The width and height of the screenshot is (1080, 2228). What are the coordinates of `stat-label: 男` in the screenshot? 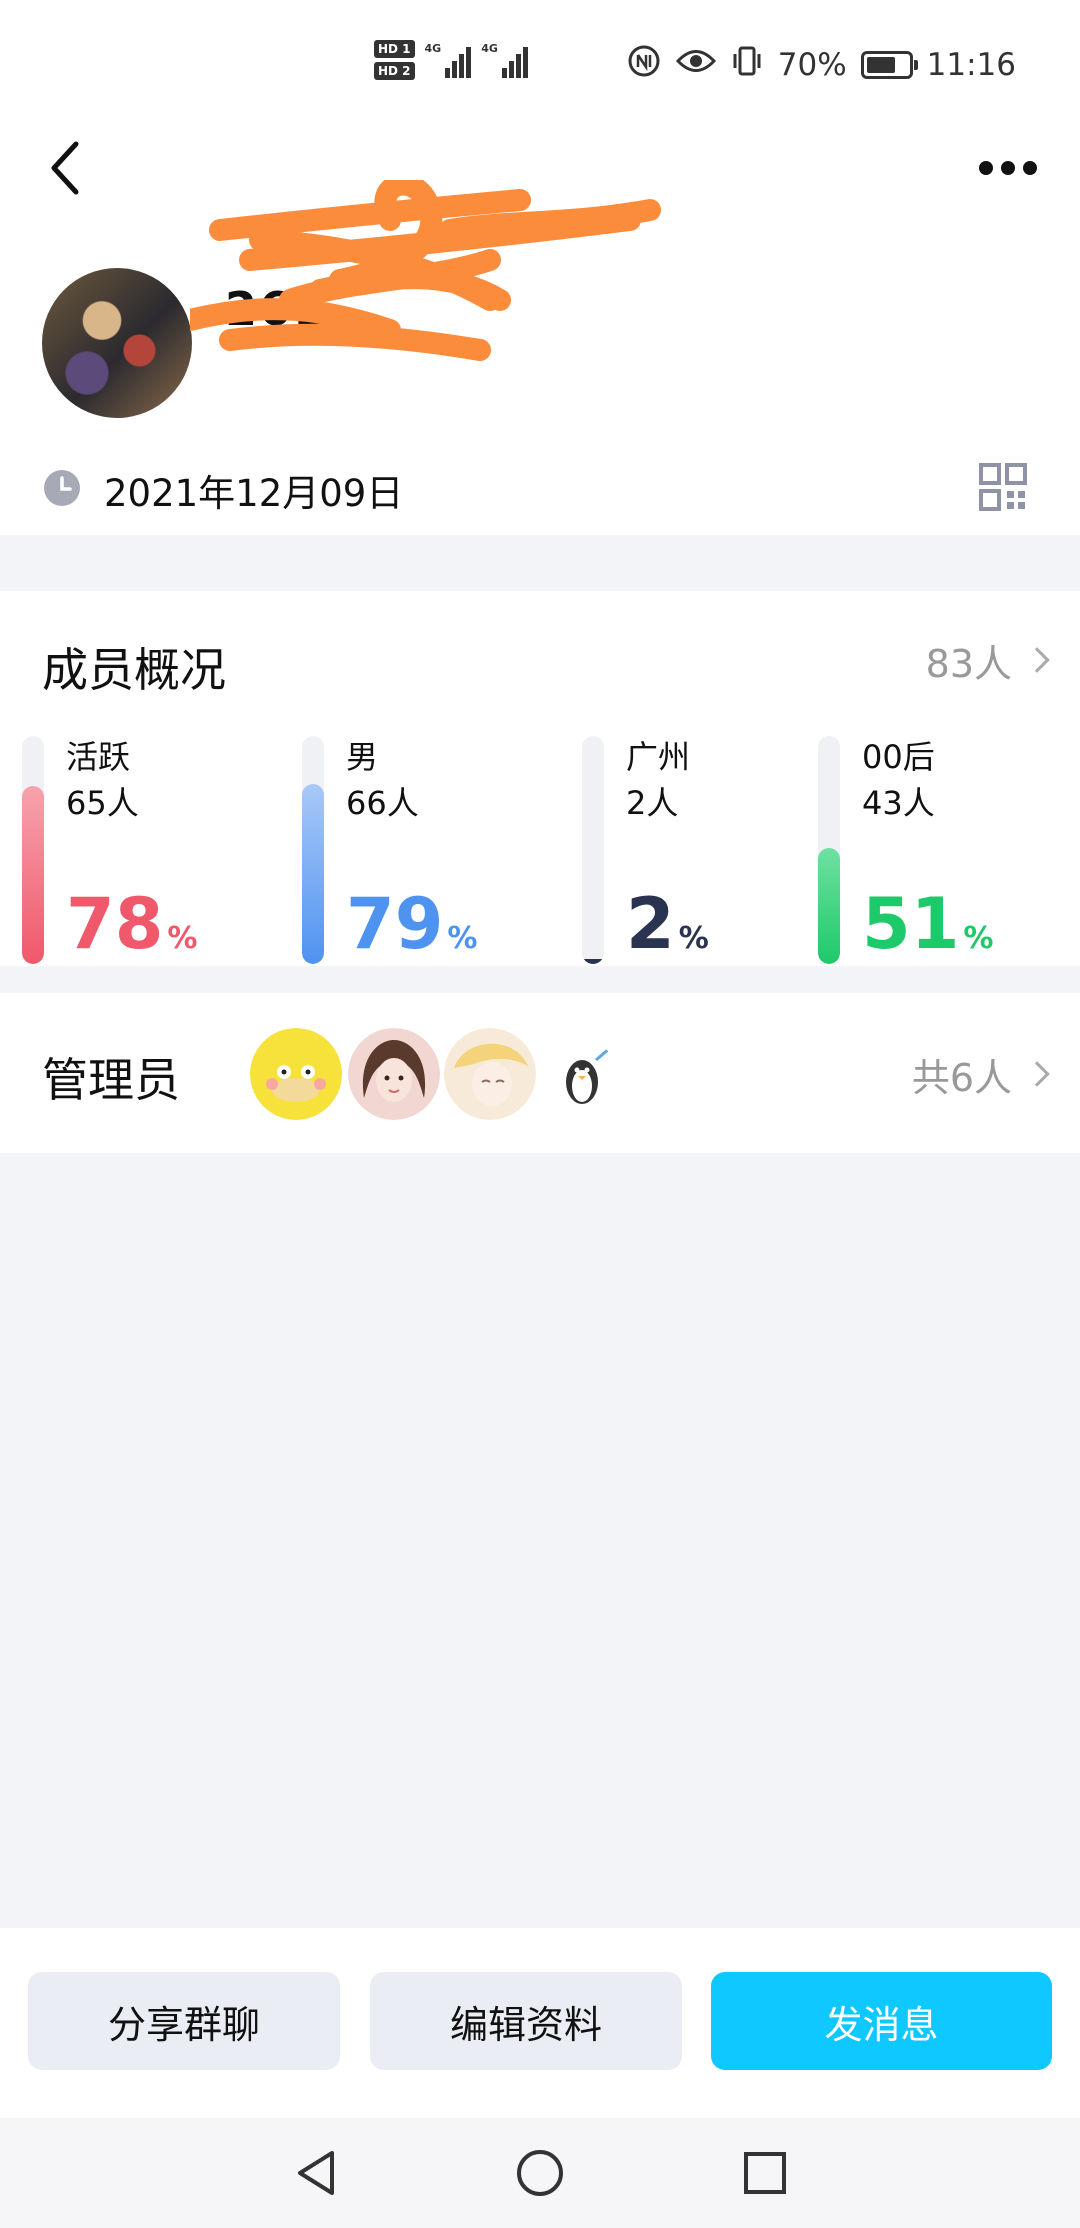 It's located at (362, 757).